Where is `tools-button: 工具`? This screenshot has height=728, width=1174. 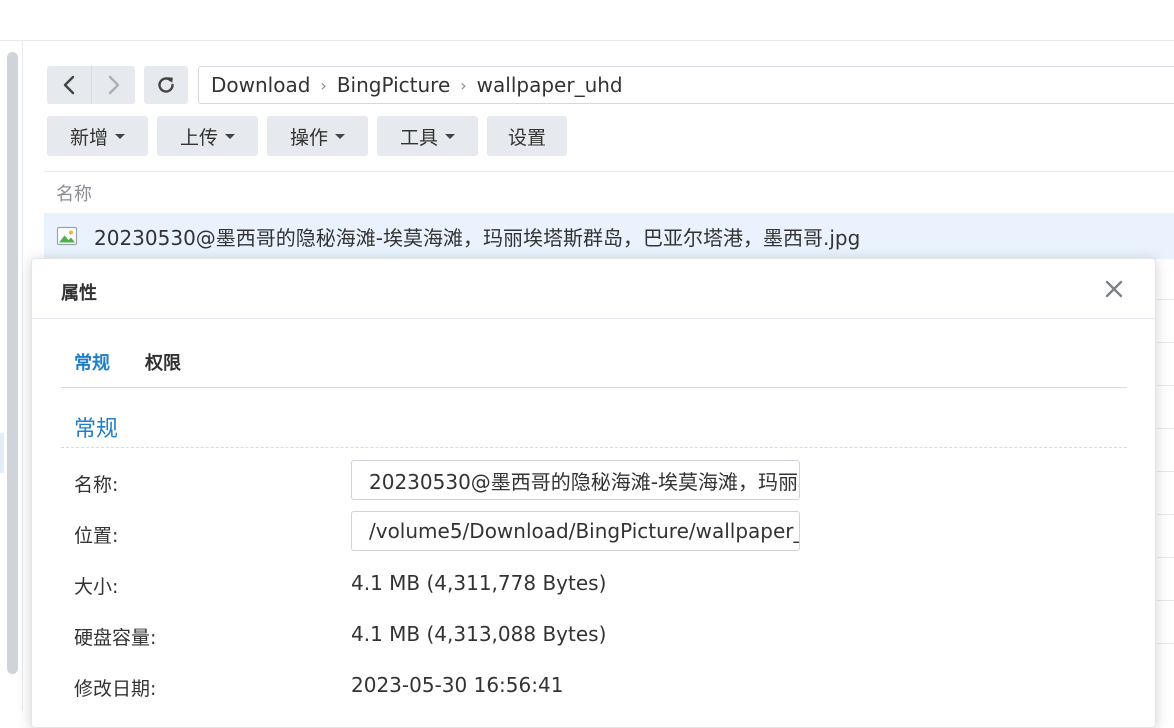
tools-button: 工具 is located at coordinates (427, 136).